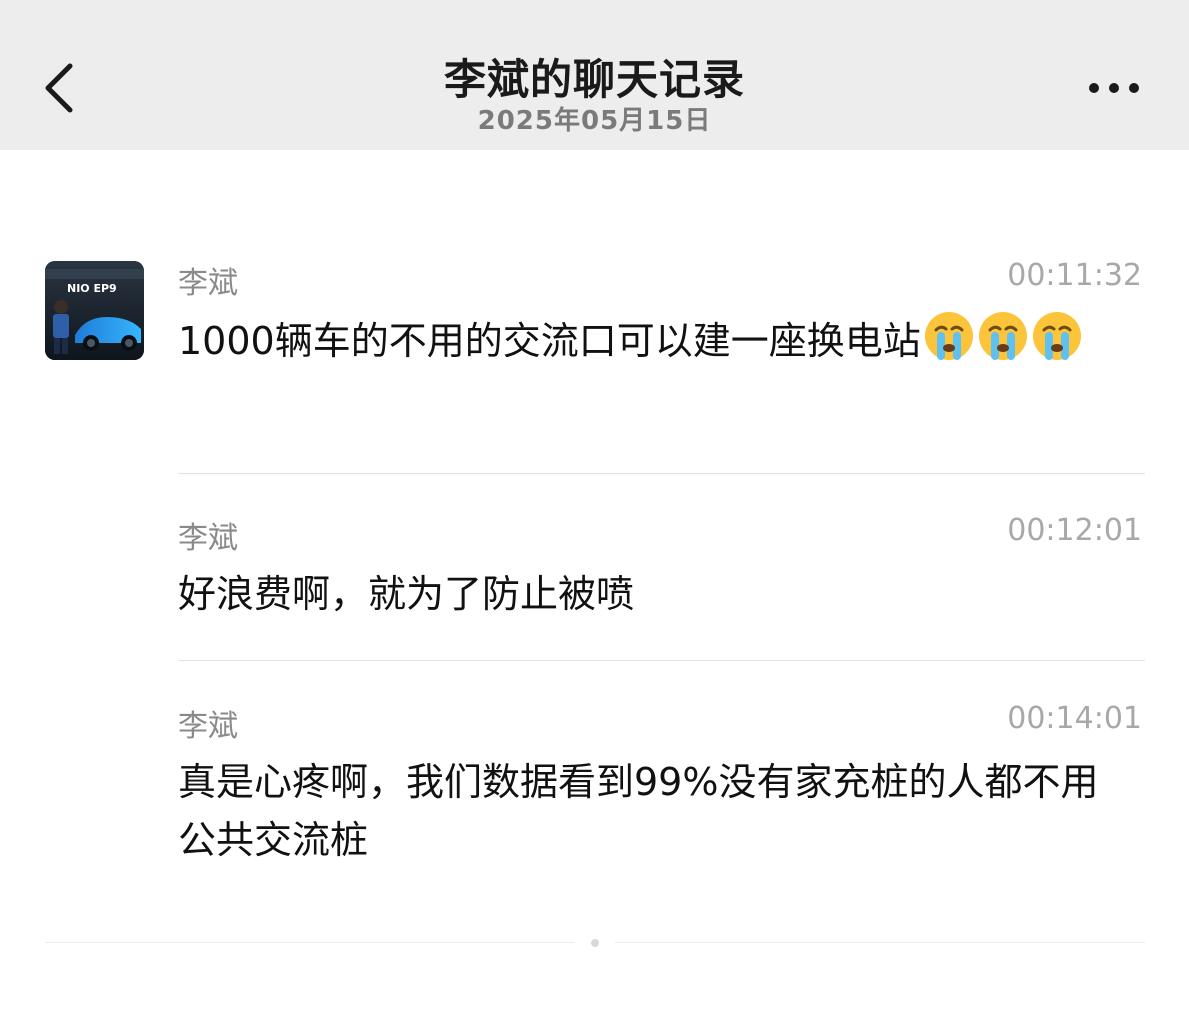 The width and height of the screenshot is (1189, 1023). What do you see at coordinates (595, 943) in the screenshot?
I see `end-divider-dot` at bounding box center [595, 943].